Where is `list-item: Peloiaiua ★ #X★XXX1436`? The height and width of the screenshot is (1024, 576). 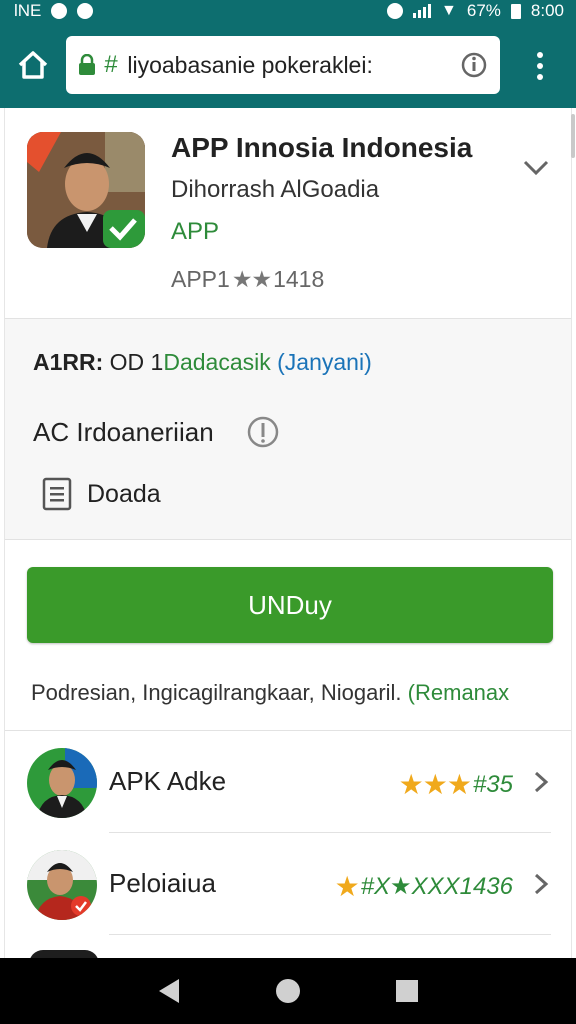
list-item: Peloiaiua ★ #X★XXX1436 is located at coordinates (288, 885).